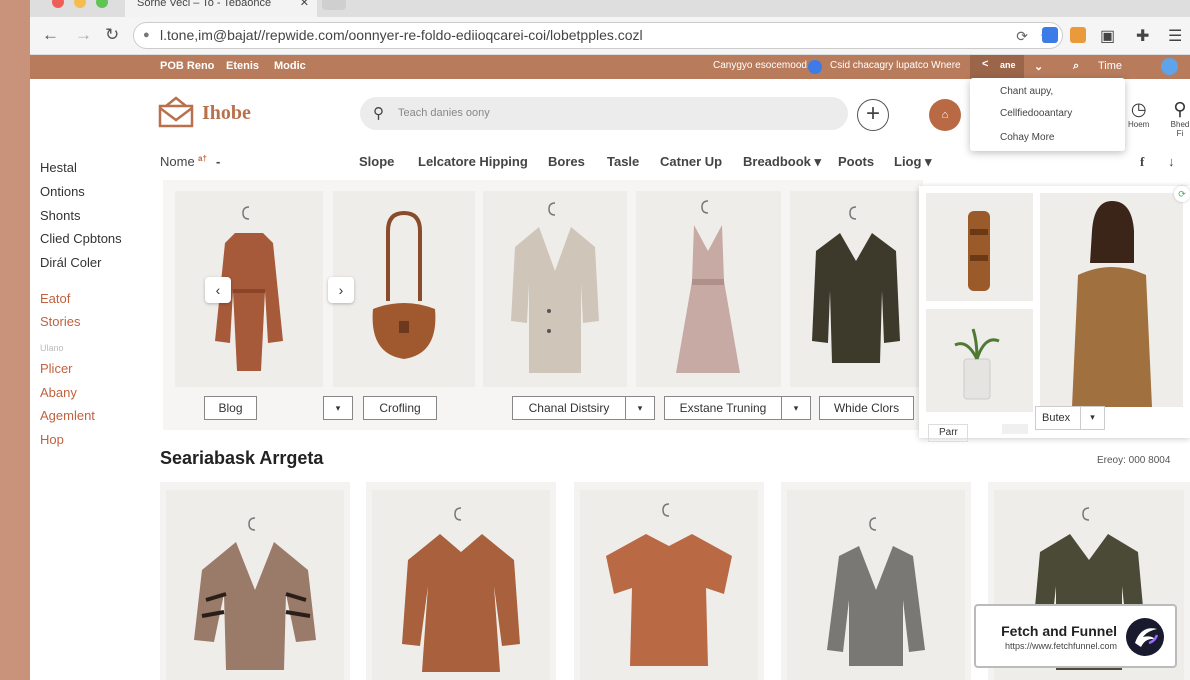 This screenshot has height=680, width=1190. I want to click on plant-image, so click(979, 360).